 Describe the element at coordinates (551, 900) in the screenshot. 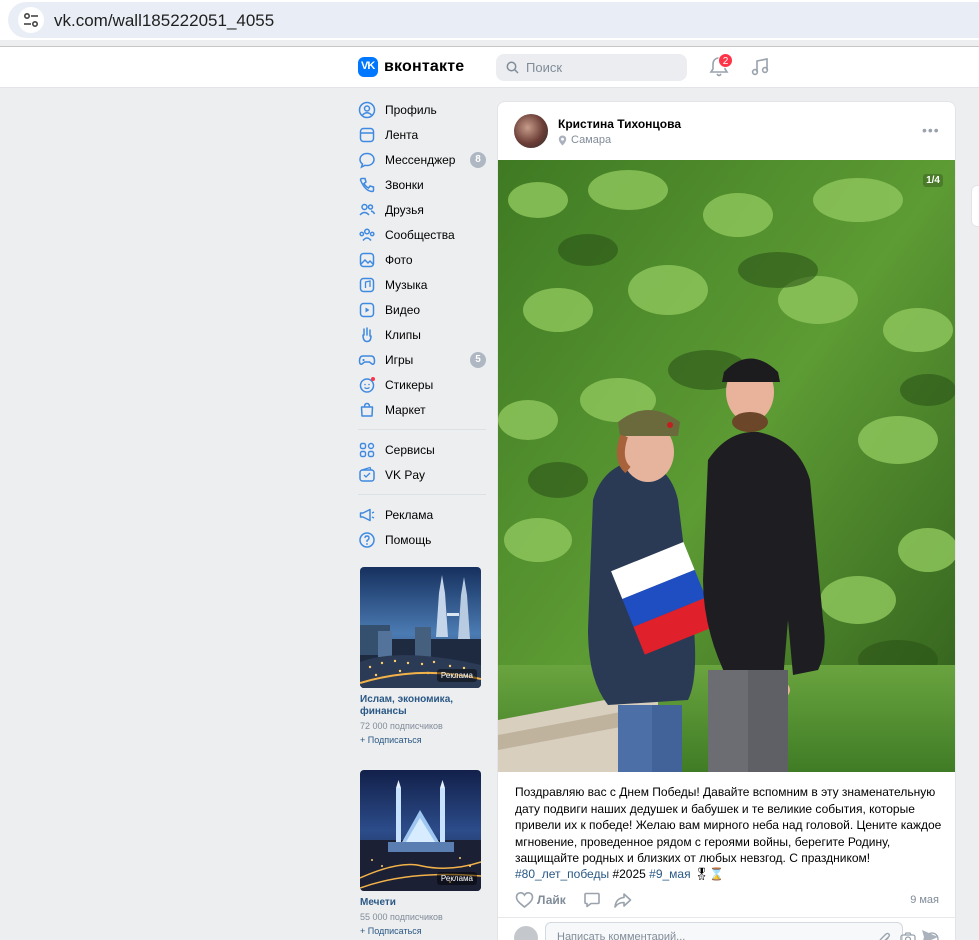

I see `like-label: Лайк` at that location.